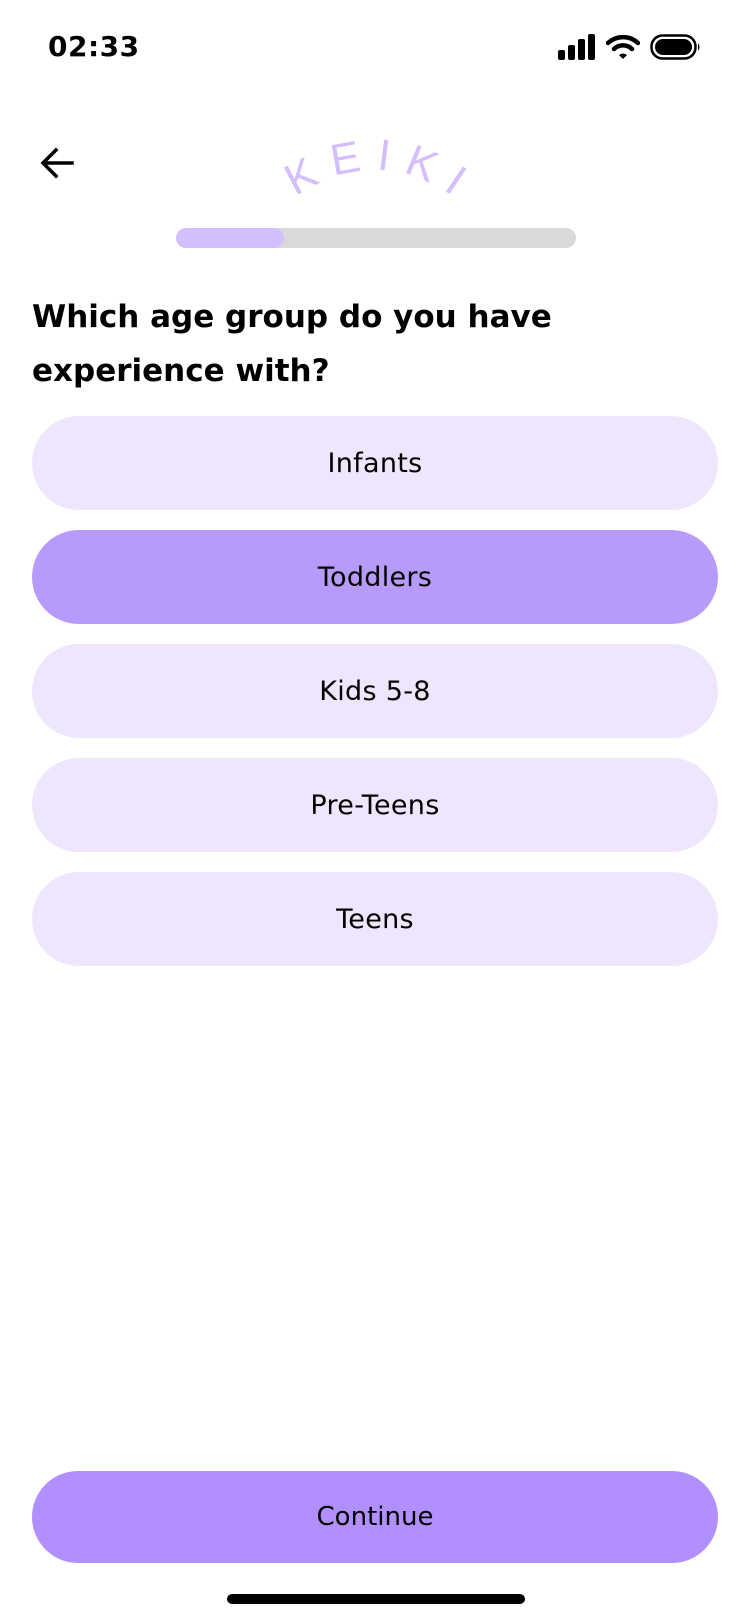 This screenshot has height=1624, width=750. I want to click on logo-text: KEIKI, so click(374, 170).